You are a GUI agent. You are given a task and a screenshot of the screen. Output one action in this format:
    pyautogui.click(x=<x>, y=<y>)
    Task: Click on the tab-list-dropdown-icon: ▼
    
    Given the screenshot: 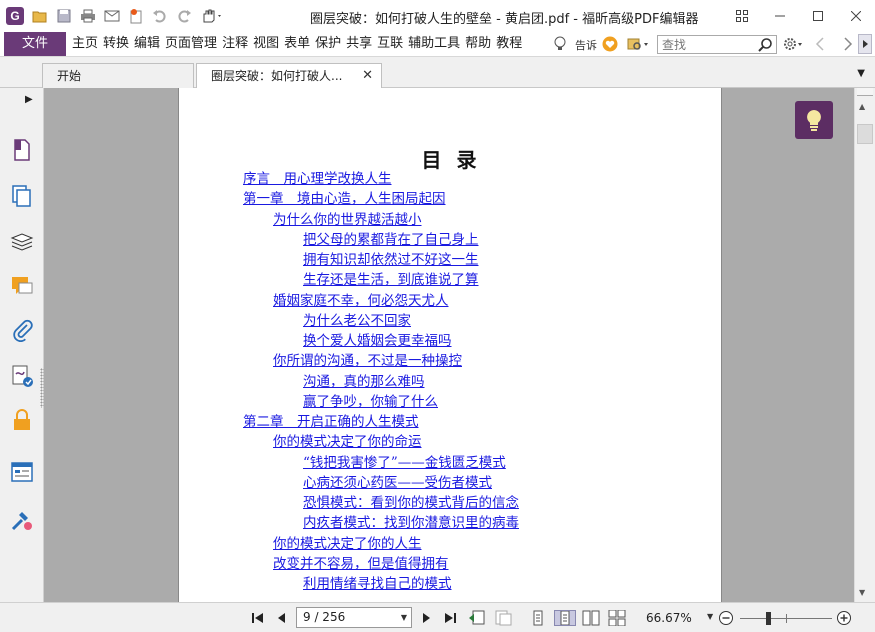 What is the action you would take?
    pyautogui.click(x=861, y=73)
    